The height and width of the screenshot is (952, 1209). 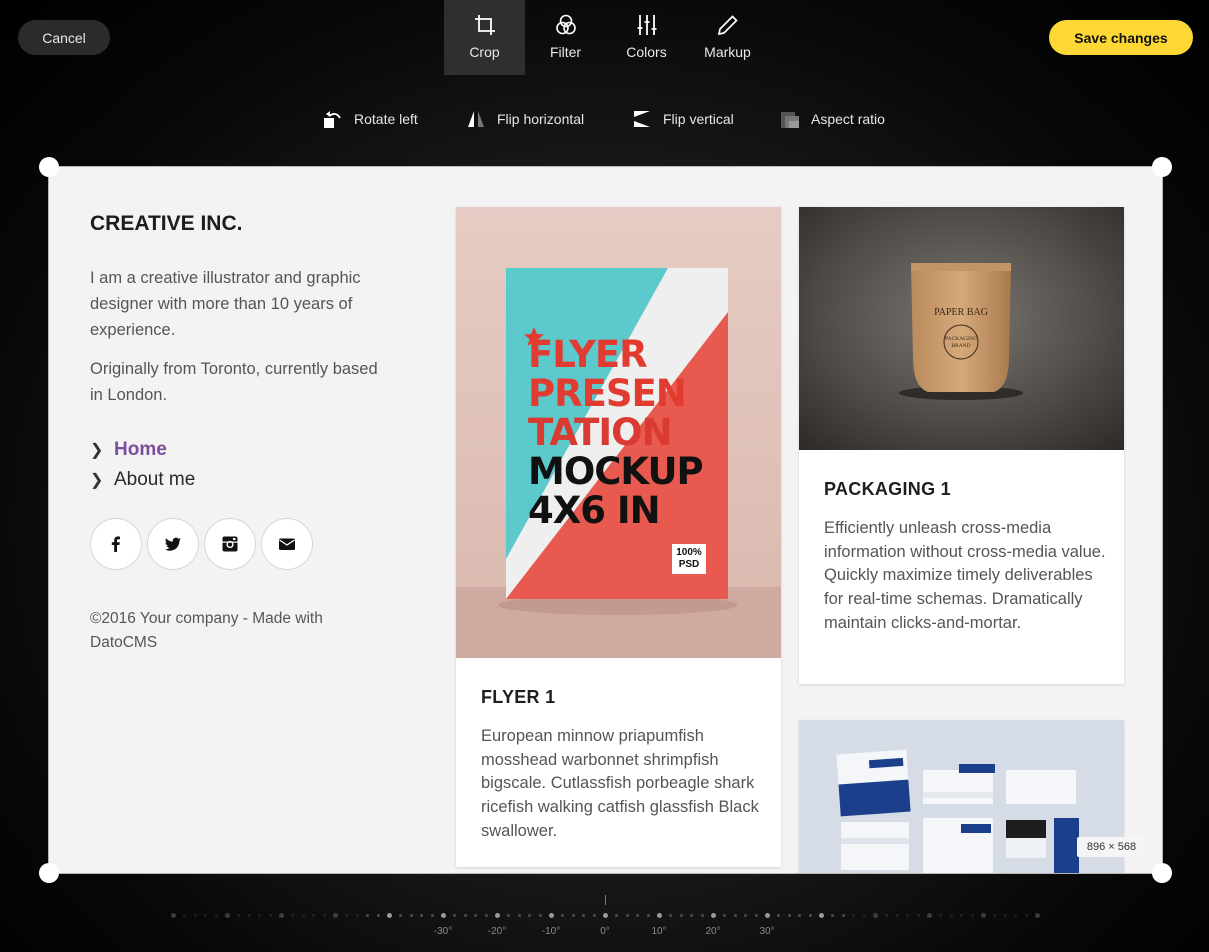 I want to click on facebook-button, so click(x=116, y=544).